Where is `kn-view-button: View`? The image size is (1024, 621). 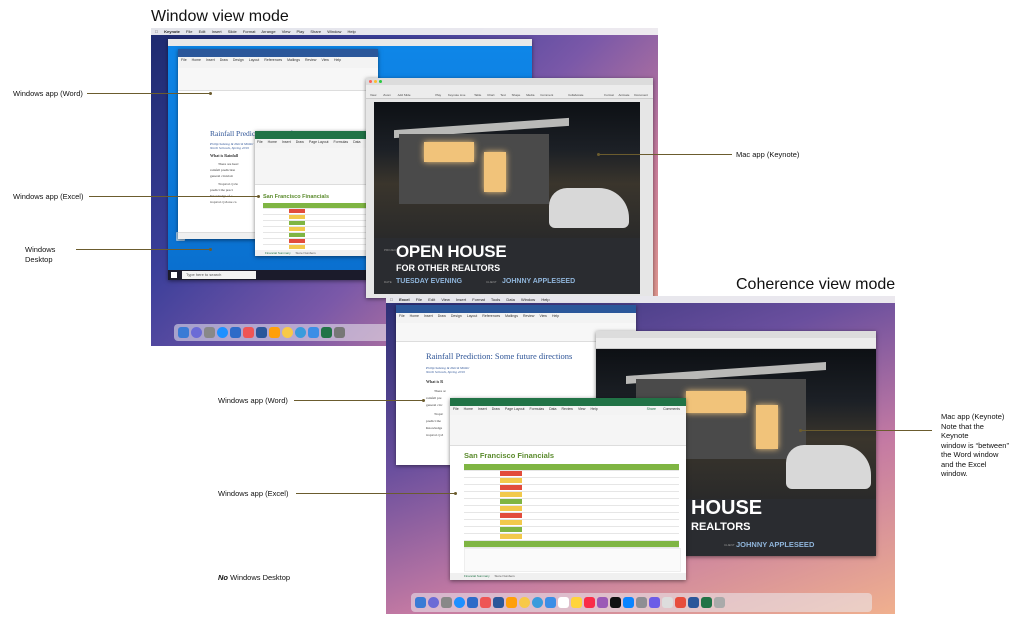 kn-view-button: View is located at coordinates (373, 95).